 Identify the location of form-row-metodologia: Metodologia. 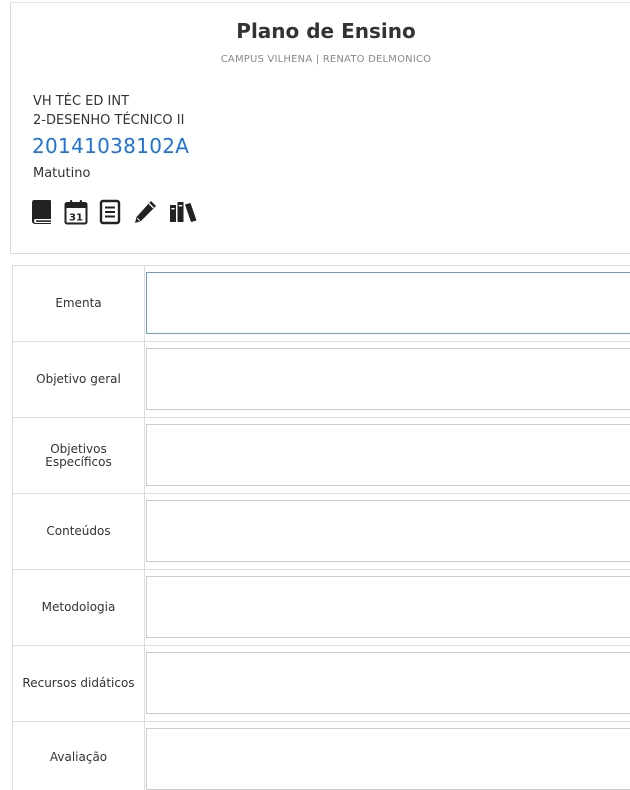
(321, 608).